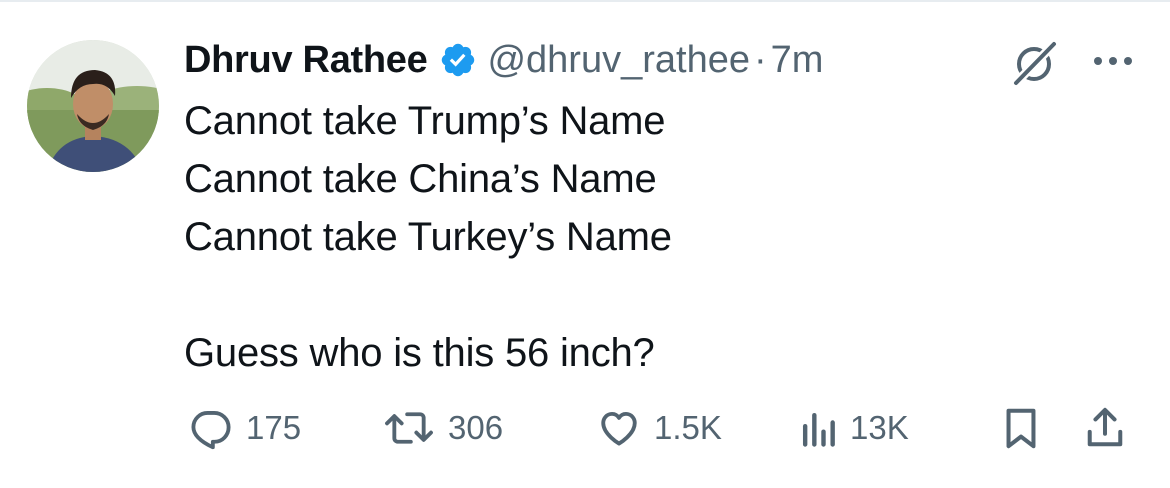 This screenshot has width=1170, height=488. What do you see at coordinates (618, 60) in the screenshot?
I see `author-handle: @dhruv_rathee` at bounding box center [618, 60].